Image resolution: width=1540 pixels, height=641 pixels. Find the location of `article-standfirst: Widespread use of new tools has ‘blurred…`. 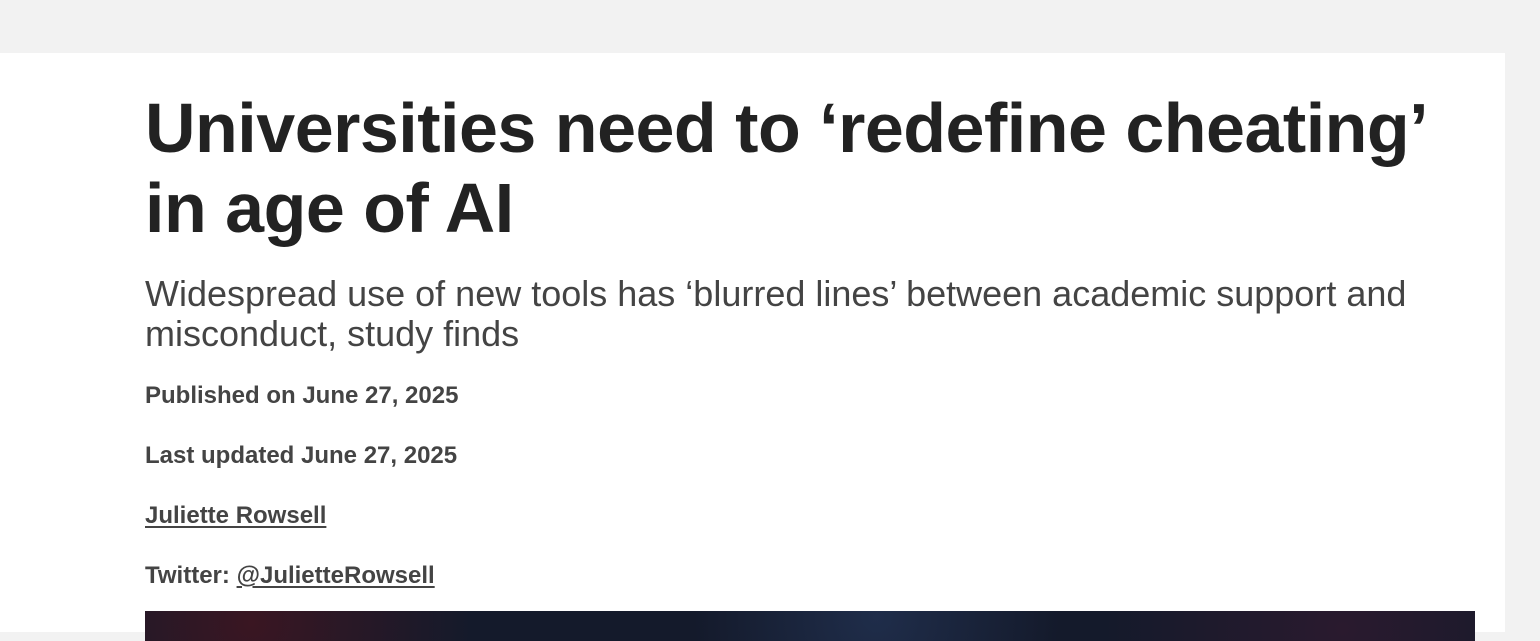

article-standfirst: Widespread use of new tools has ‘blurred… is located at coordinates (776, 313).